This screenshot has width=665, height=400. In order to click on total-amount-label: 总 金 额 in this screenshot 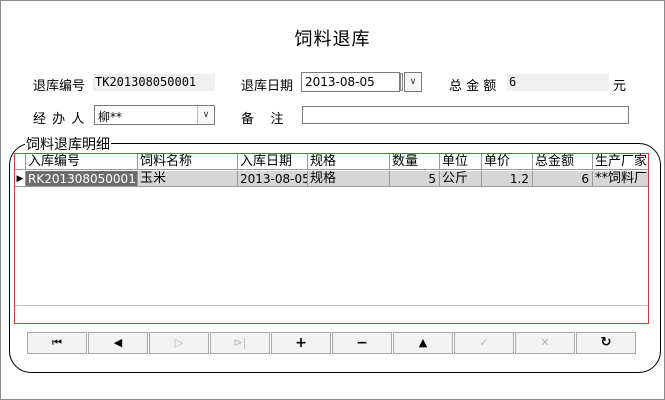, I will do `click(473, 86)`.